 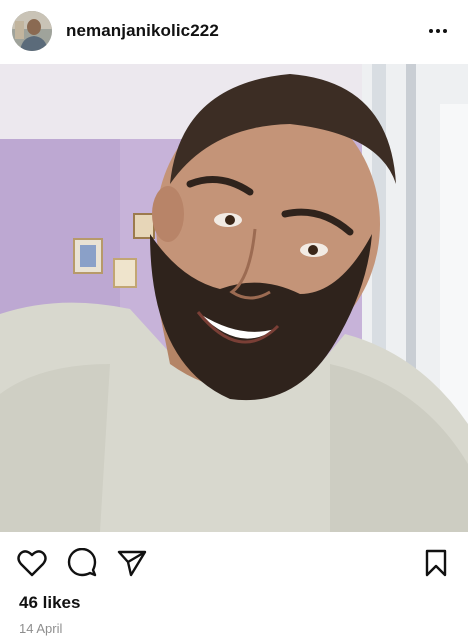 I want to click on bookmark-icon, so click(x=436, y=563).